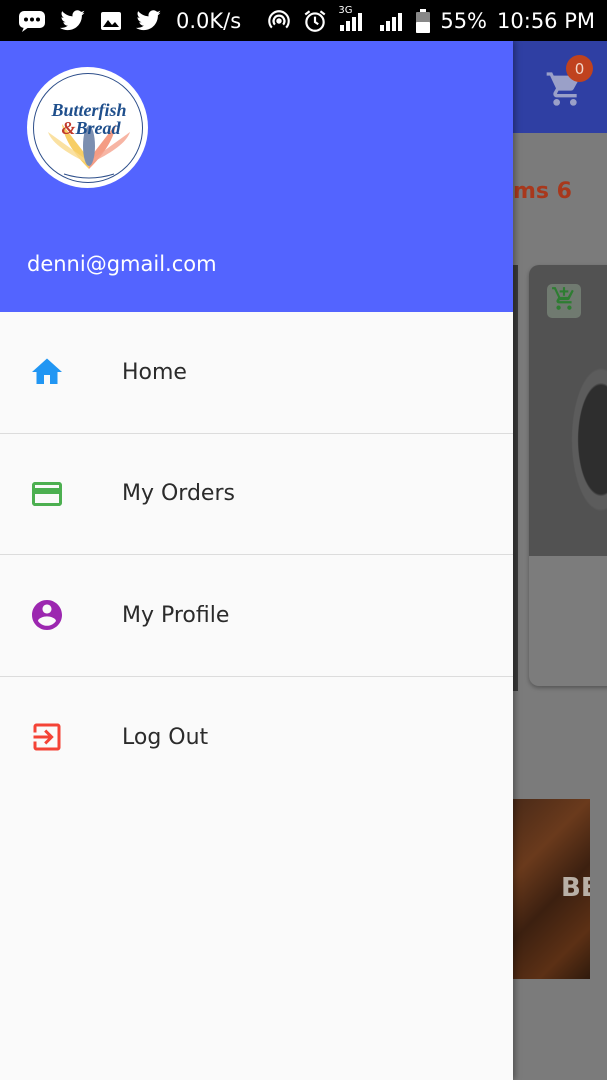 The image size is (607, 1080). What do you see at coordinates (129, 21) in the screenshot?
I see `status-bar-left: 0.0K/s` at bounding box center [129, 21].